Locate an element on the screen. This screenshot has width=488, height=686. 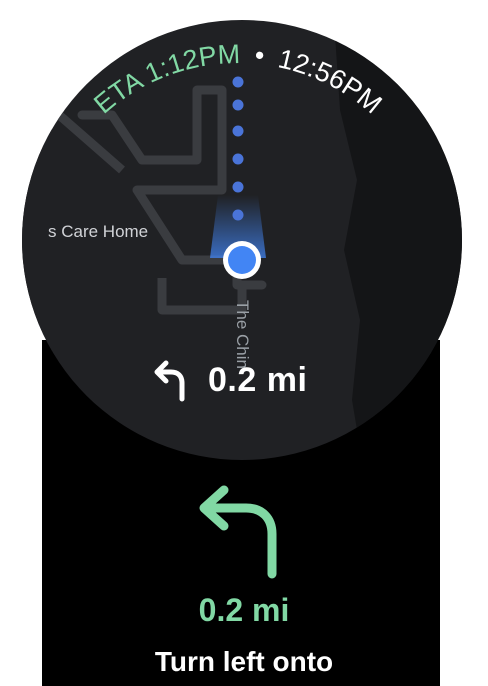
map-direction-summary: 0.2 mi is located at coordinates (228, 380).